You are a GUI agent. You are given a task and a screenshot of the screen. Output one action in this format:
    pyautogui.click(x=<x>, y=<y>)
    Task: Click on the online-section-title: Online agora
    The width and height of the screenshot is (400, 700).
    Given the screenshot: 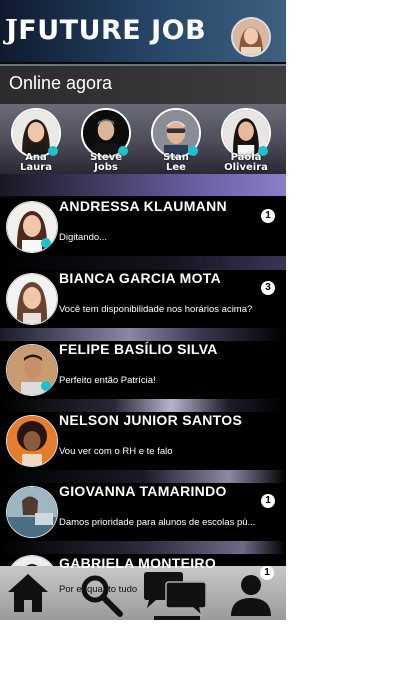 What is the action you would take?
    pyautogui.click(x=143, y=84)
    